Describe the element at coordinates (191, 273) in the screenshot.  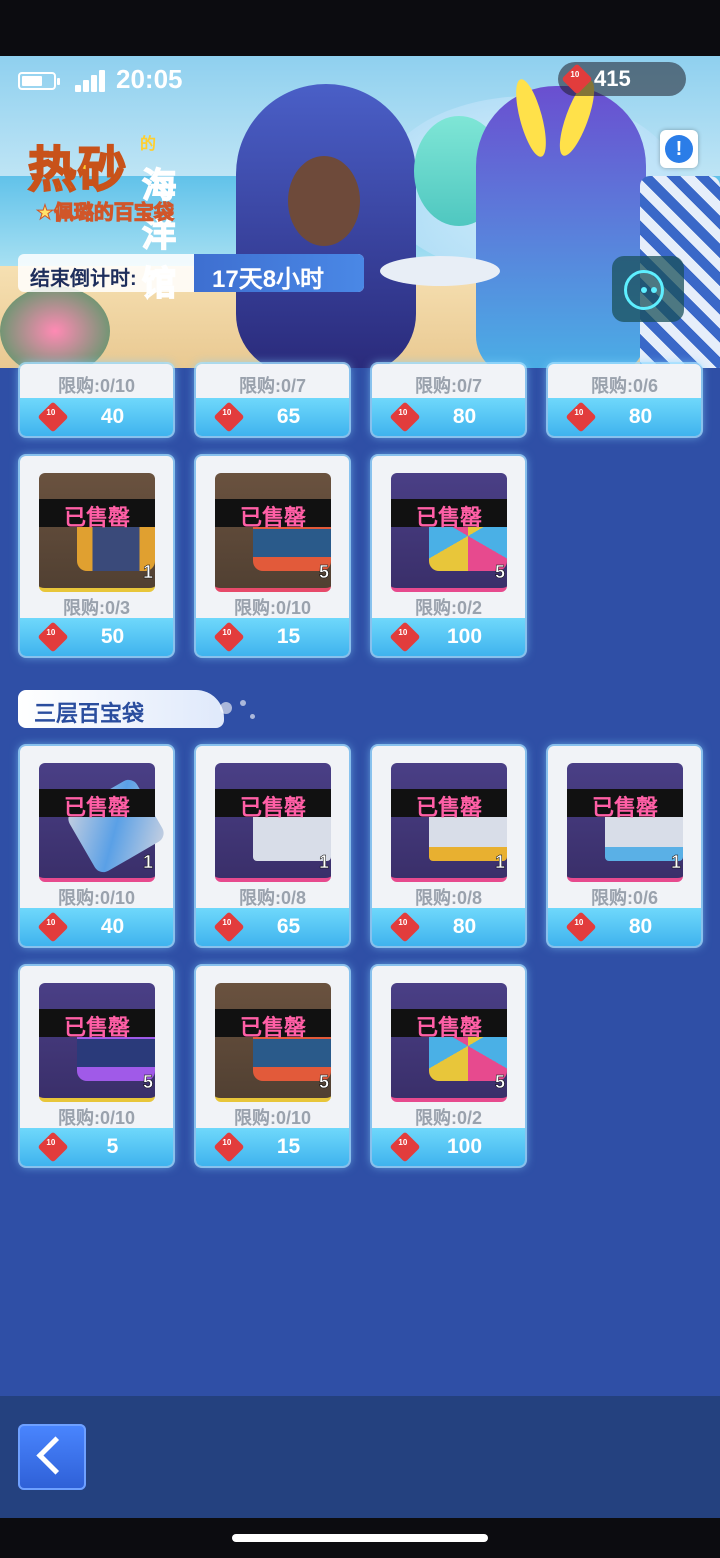
I see `countdown-box: 结束倒计时: 17天8小时` at that location.